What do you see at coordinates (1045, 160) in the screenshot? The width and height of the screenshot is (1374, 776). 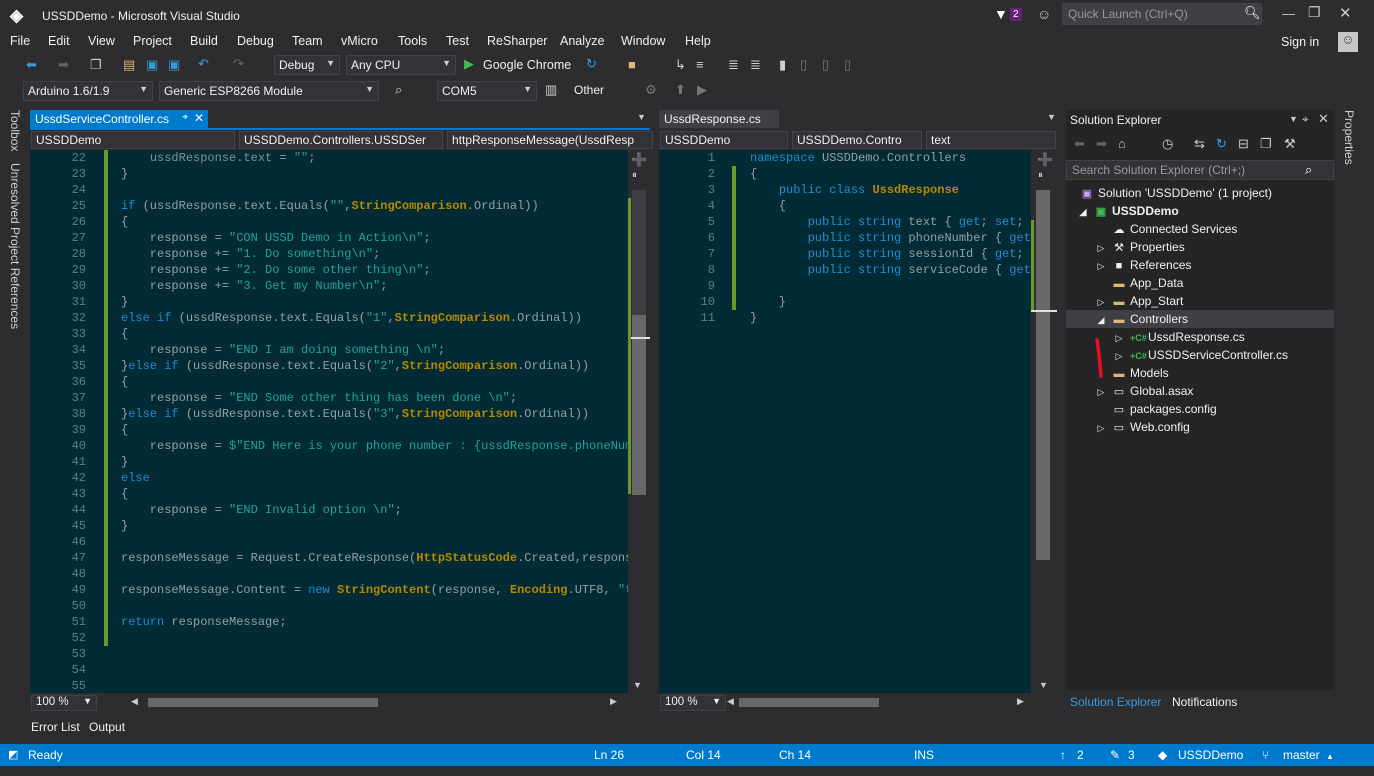 I see `split-icon: ➕` at bounding box center [1045, 160].